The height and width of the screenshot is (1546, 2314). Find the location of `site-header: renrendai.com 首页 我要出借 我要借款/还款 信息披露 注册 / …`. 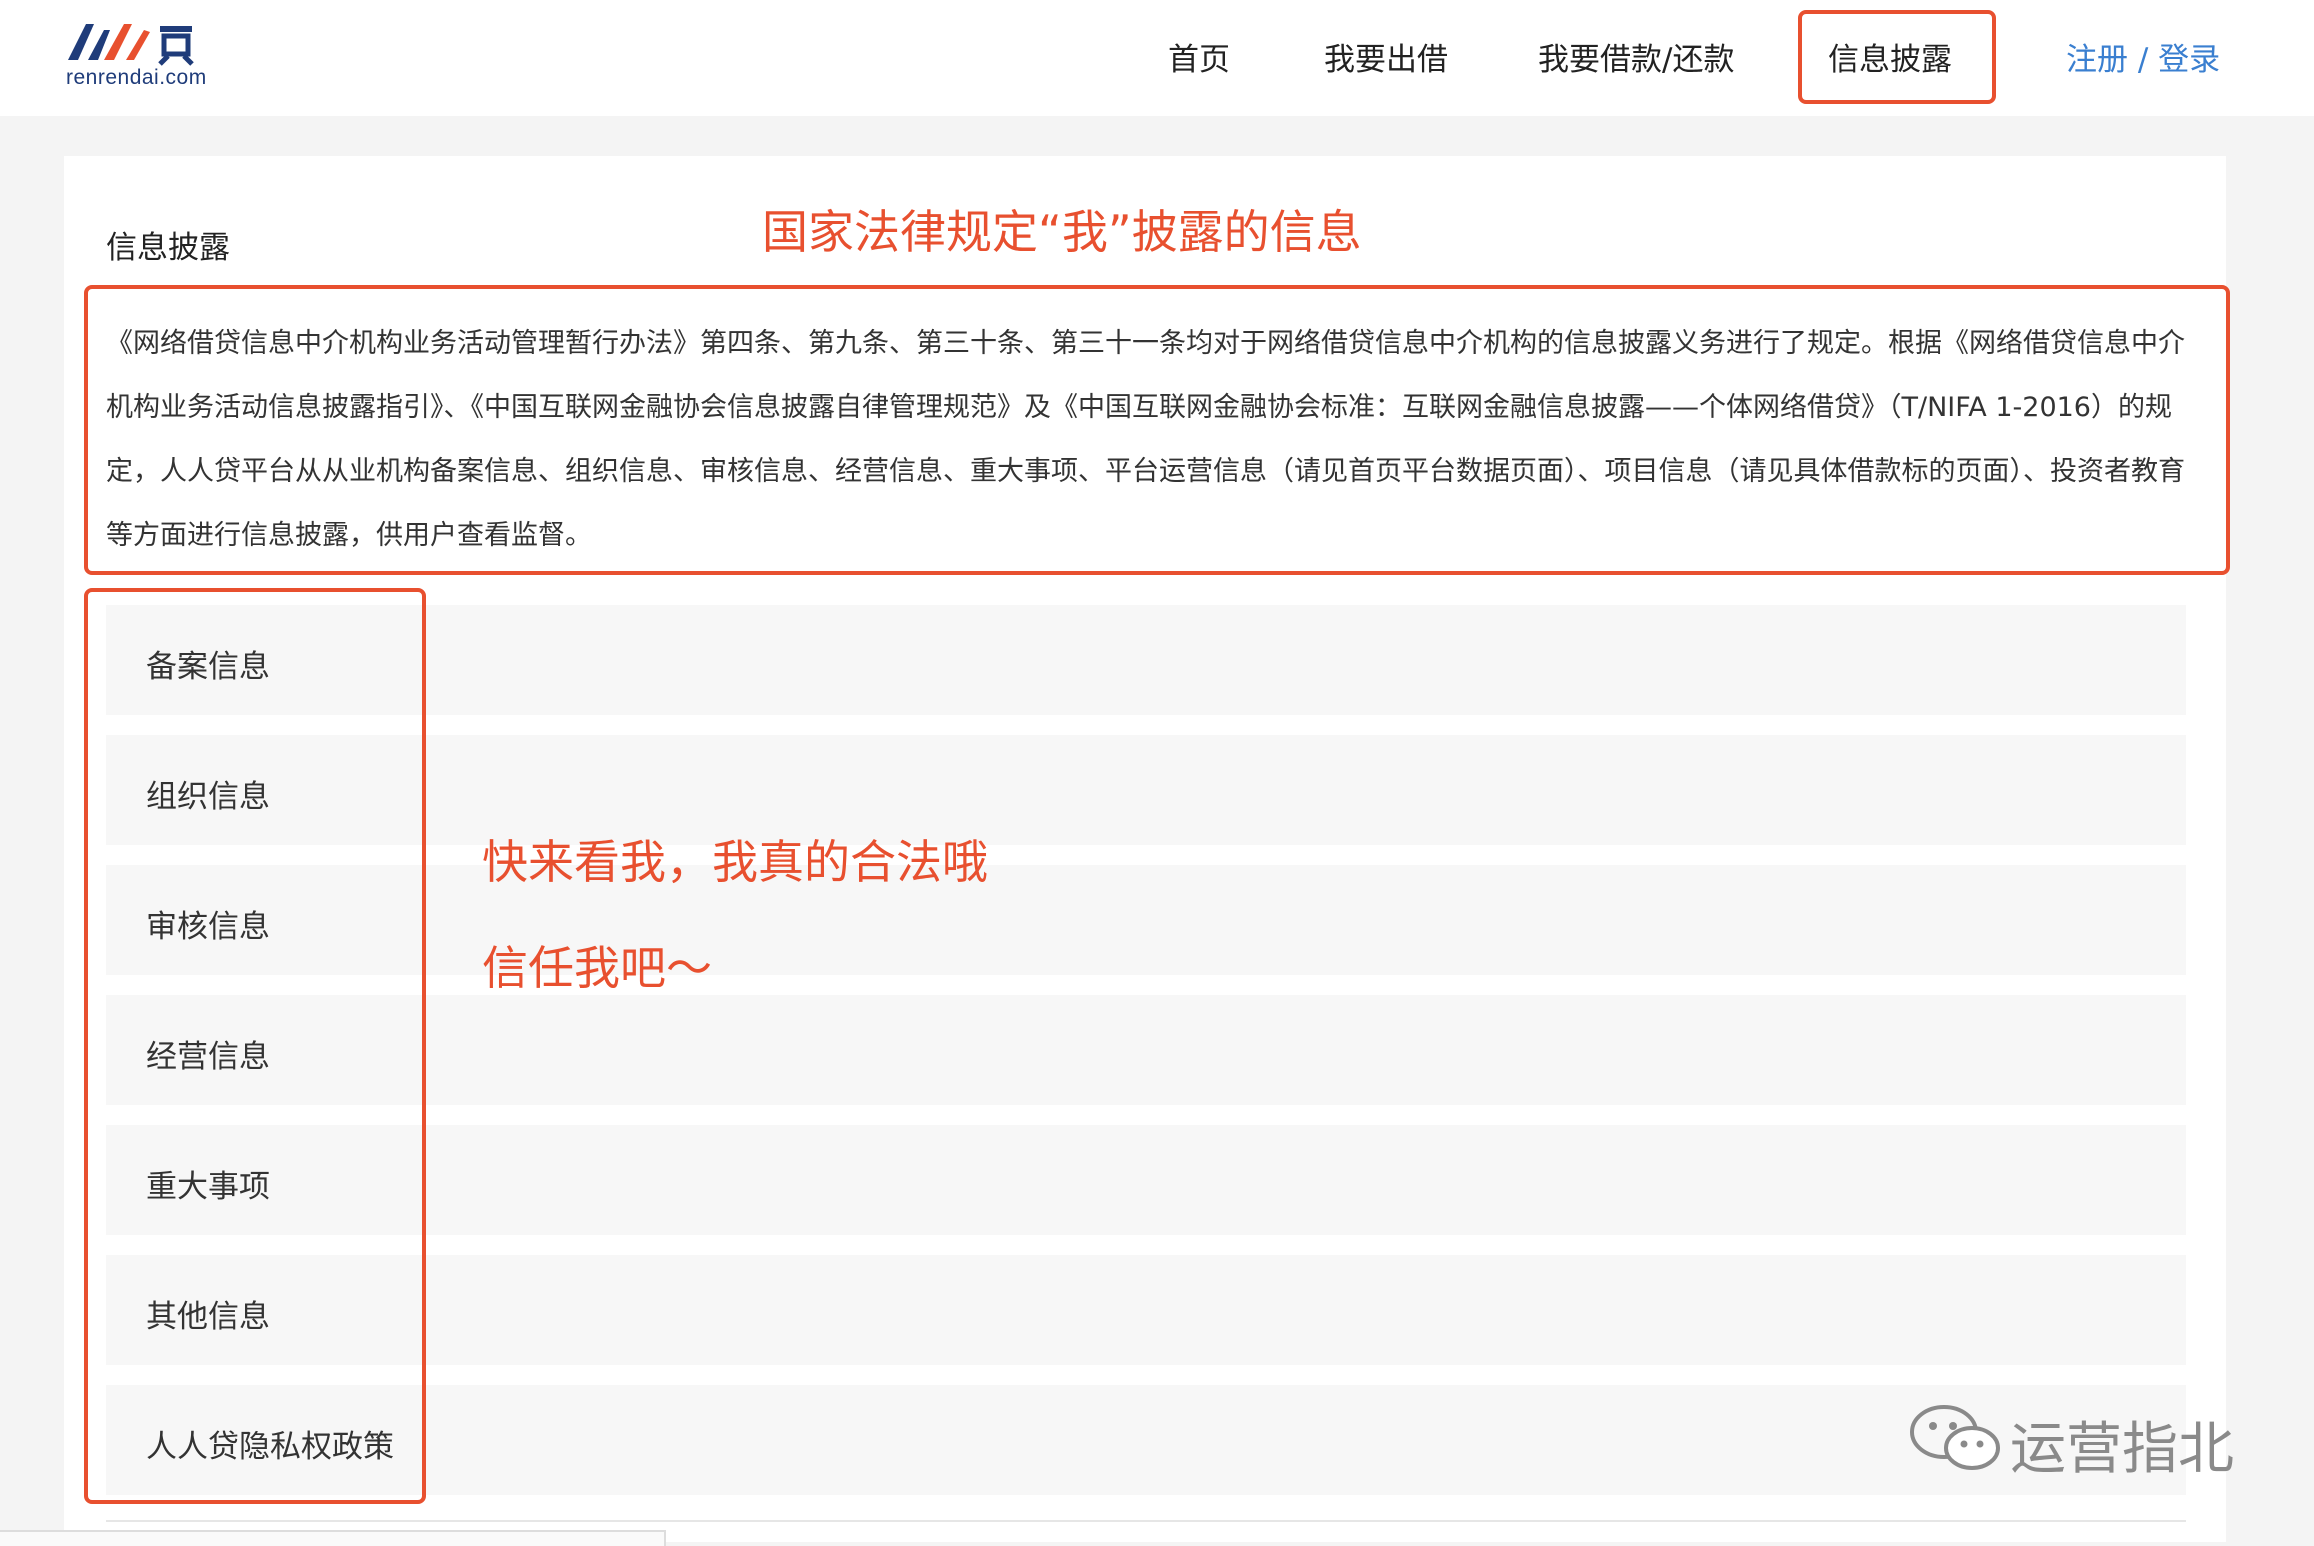

site-header: renrendai.com 首页 我要出借 我要借款/还款 信息披露 注册 / … is located at coordinates (1157, 58).